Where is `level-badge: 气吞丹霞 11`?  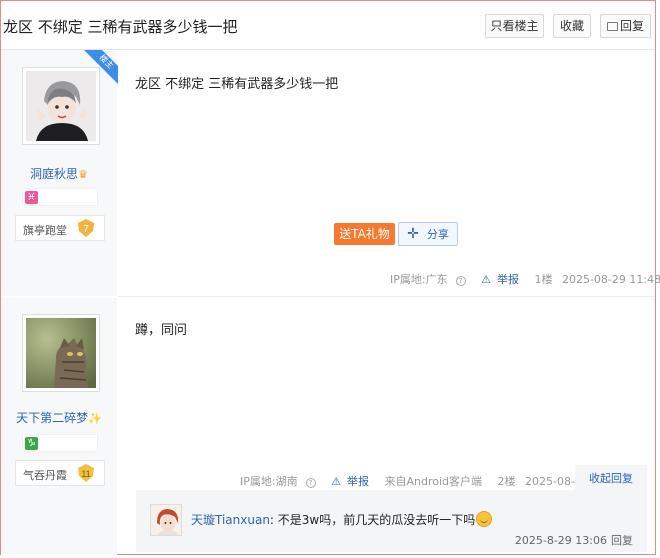 level-badge: 气吞丹霞 11 is located at coordinates (60, 473).